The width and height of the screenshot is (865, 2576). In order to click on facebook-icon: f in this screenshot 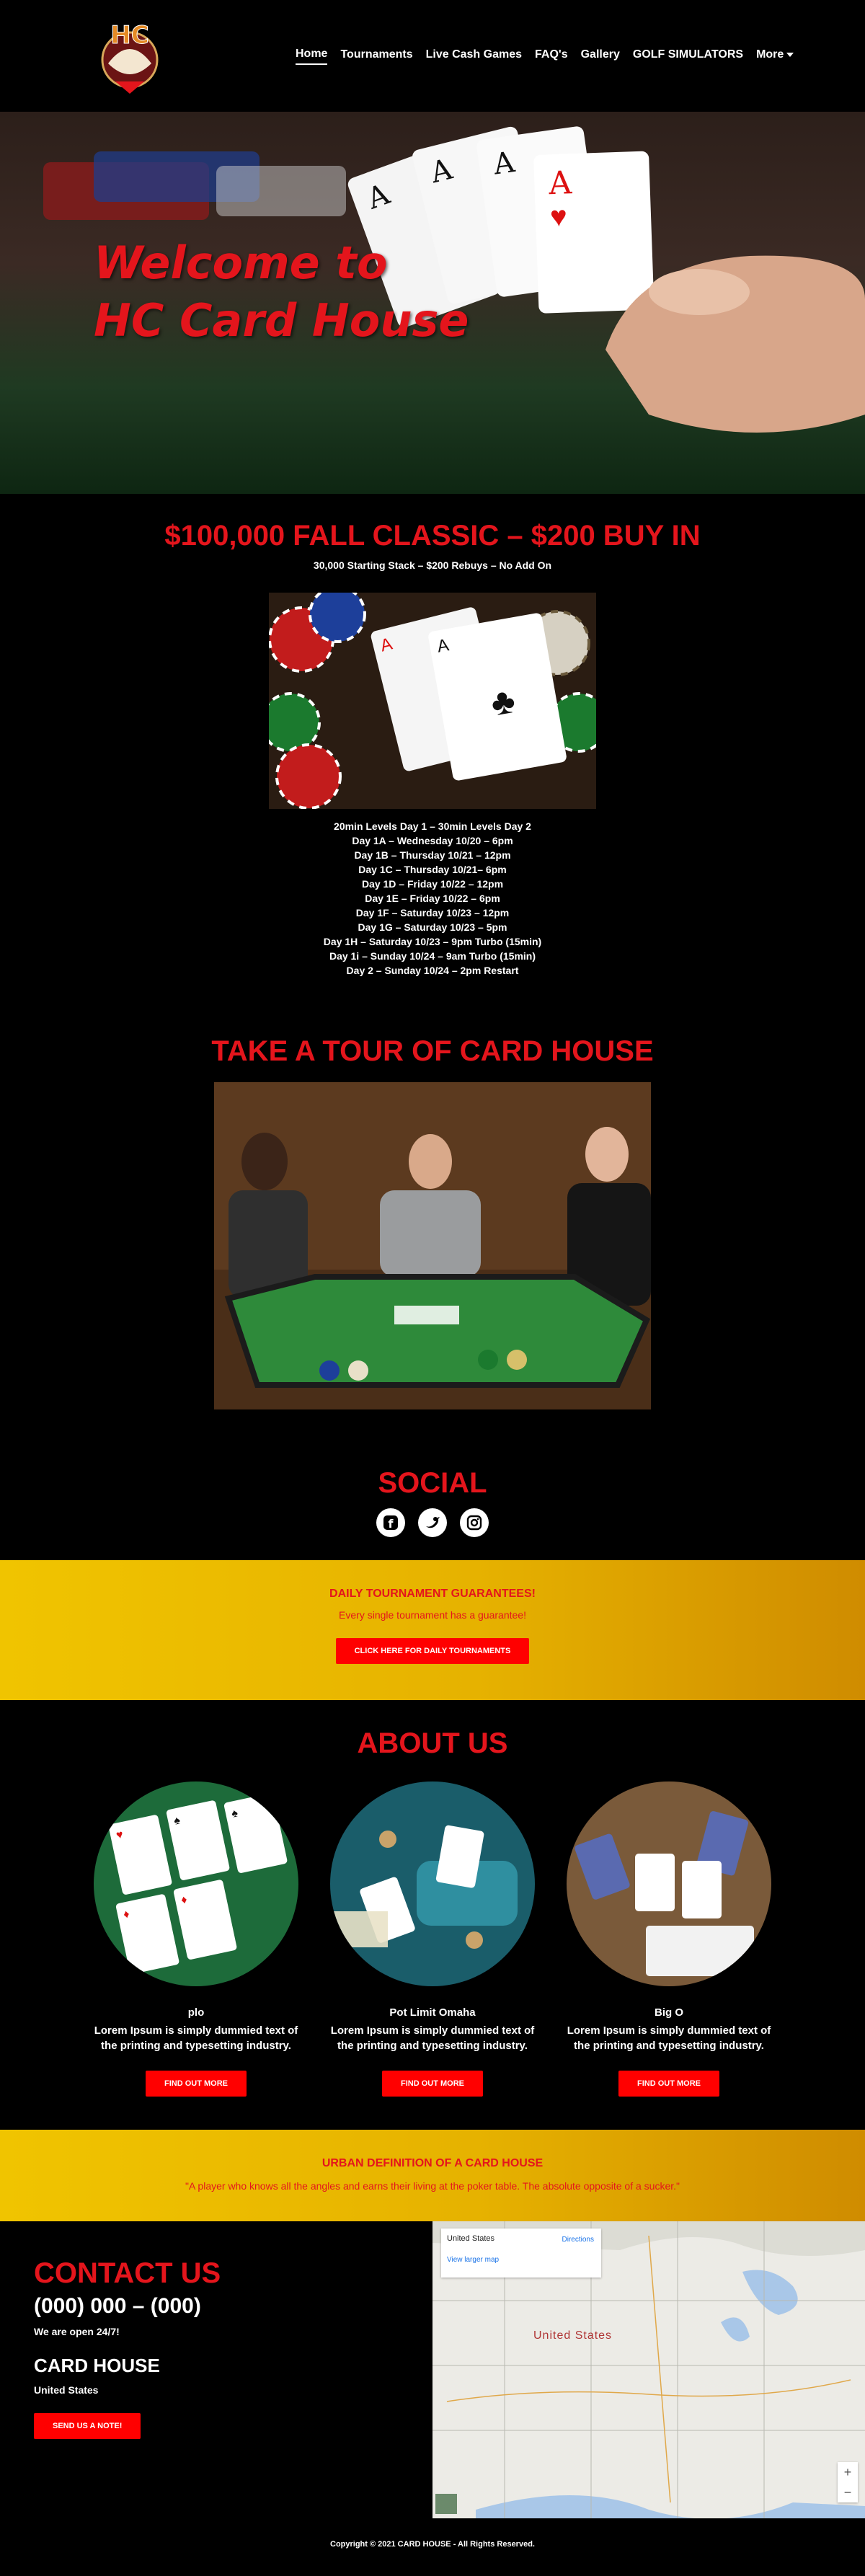, I will do `click(390, 1522)`.